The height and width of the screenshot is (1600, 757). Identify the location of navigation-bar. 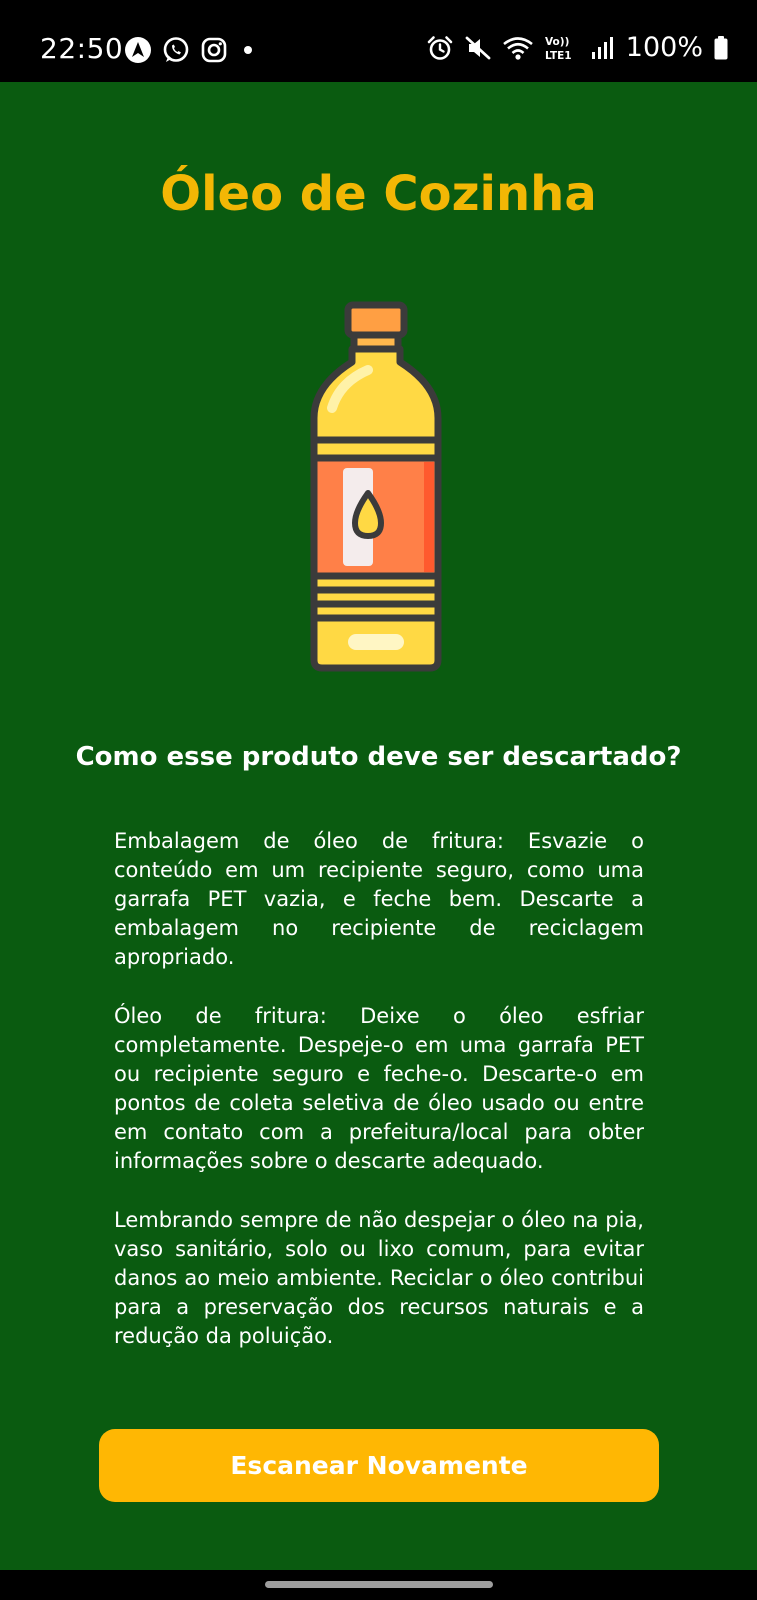
(378, 1585).